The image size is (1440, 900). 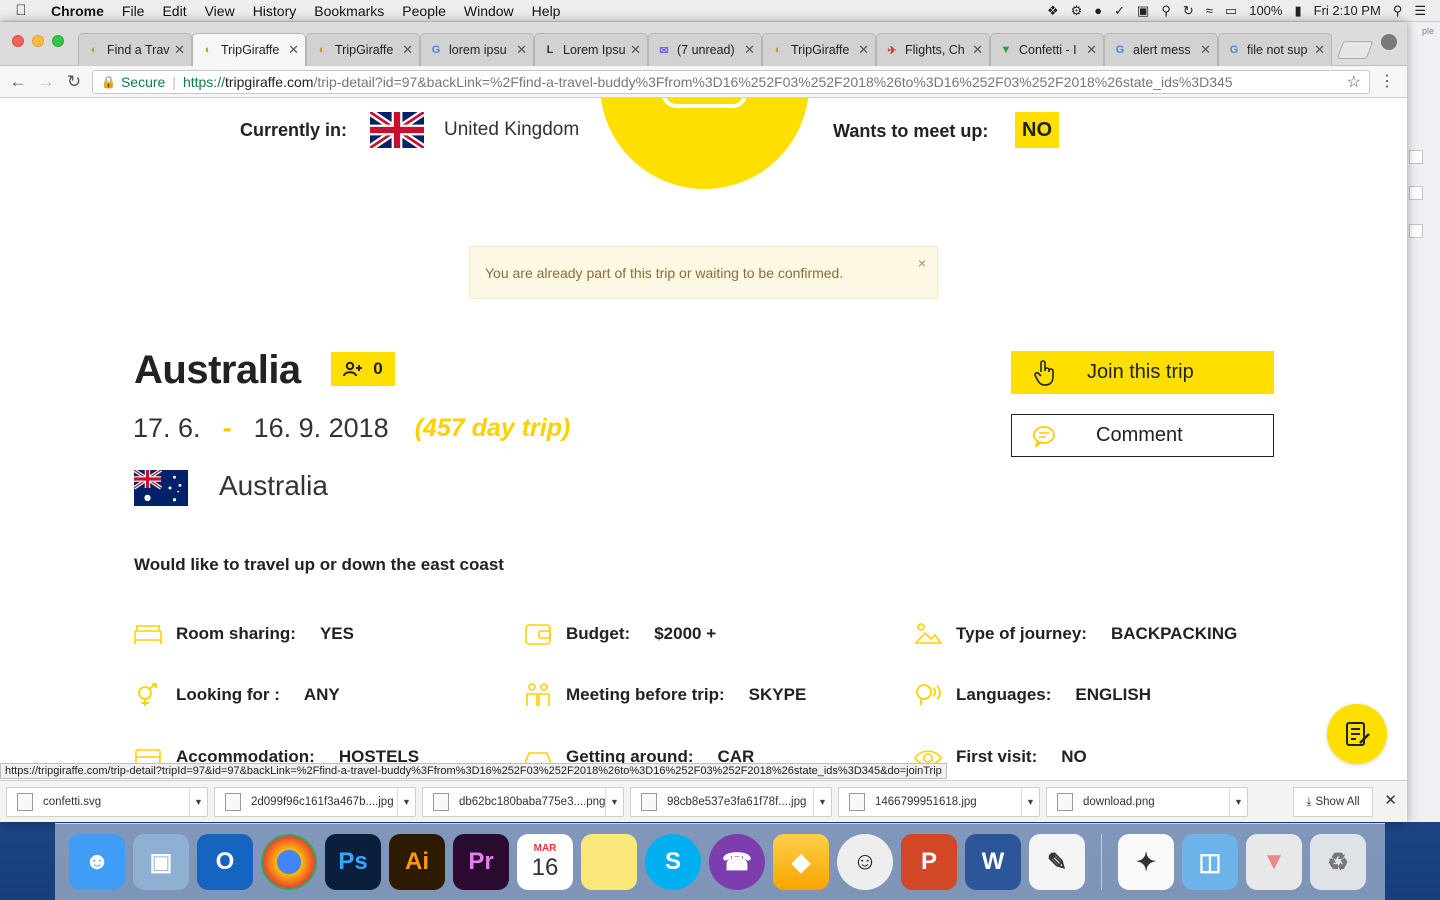 What do you see at coordinates (673, 862) in the screenshot?
I see `skype-icon: S` at bounding box center [673, 862].